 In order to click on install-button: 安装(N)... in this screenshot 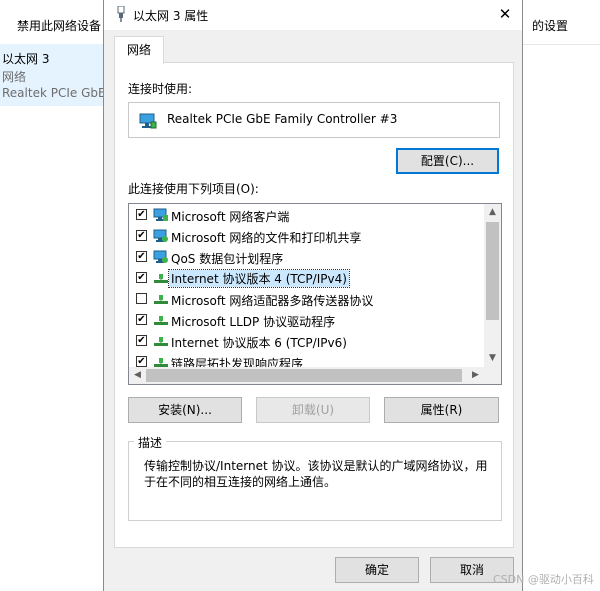, I will do `click(185, 410)`.